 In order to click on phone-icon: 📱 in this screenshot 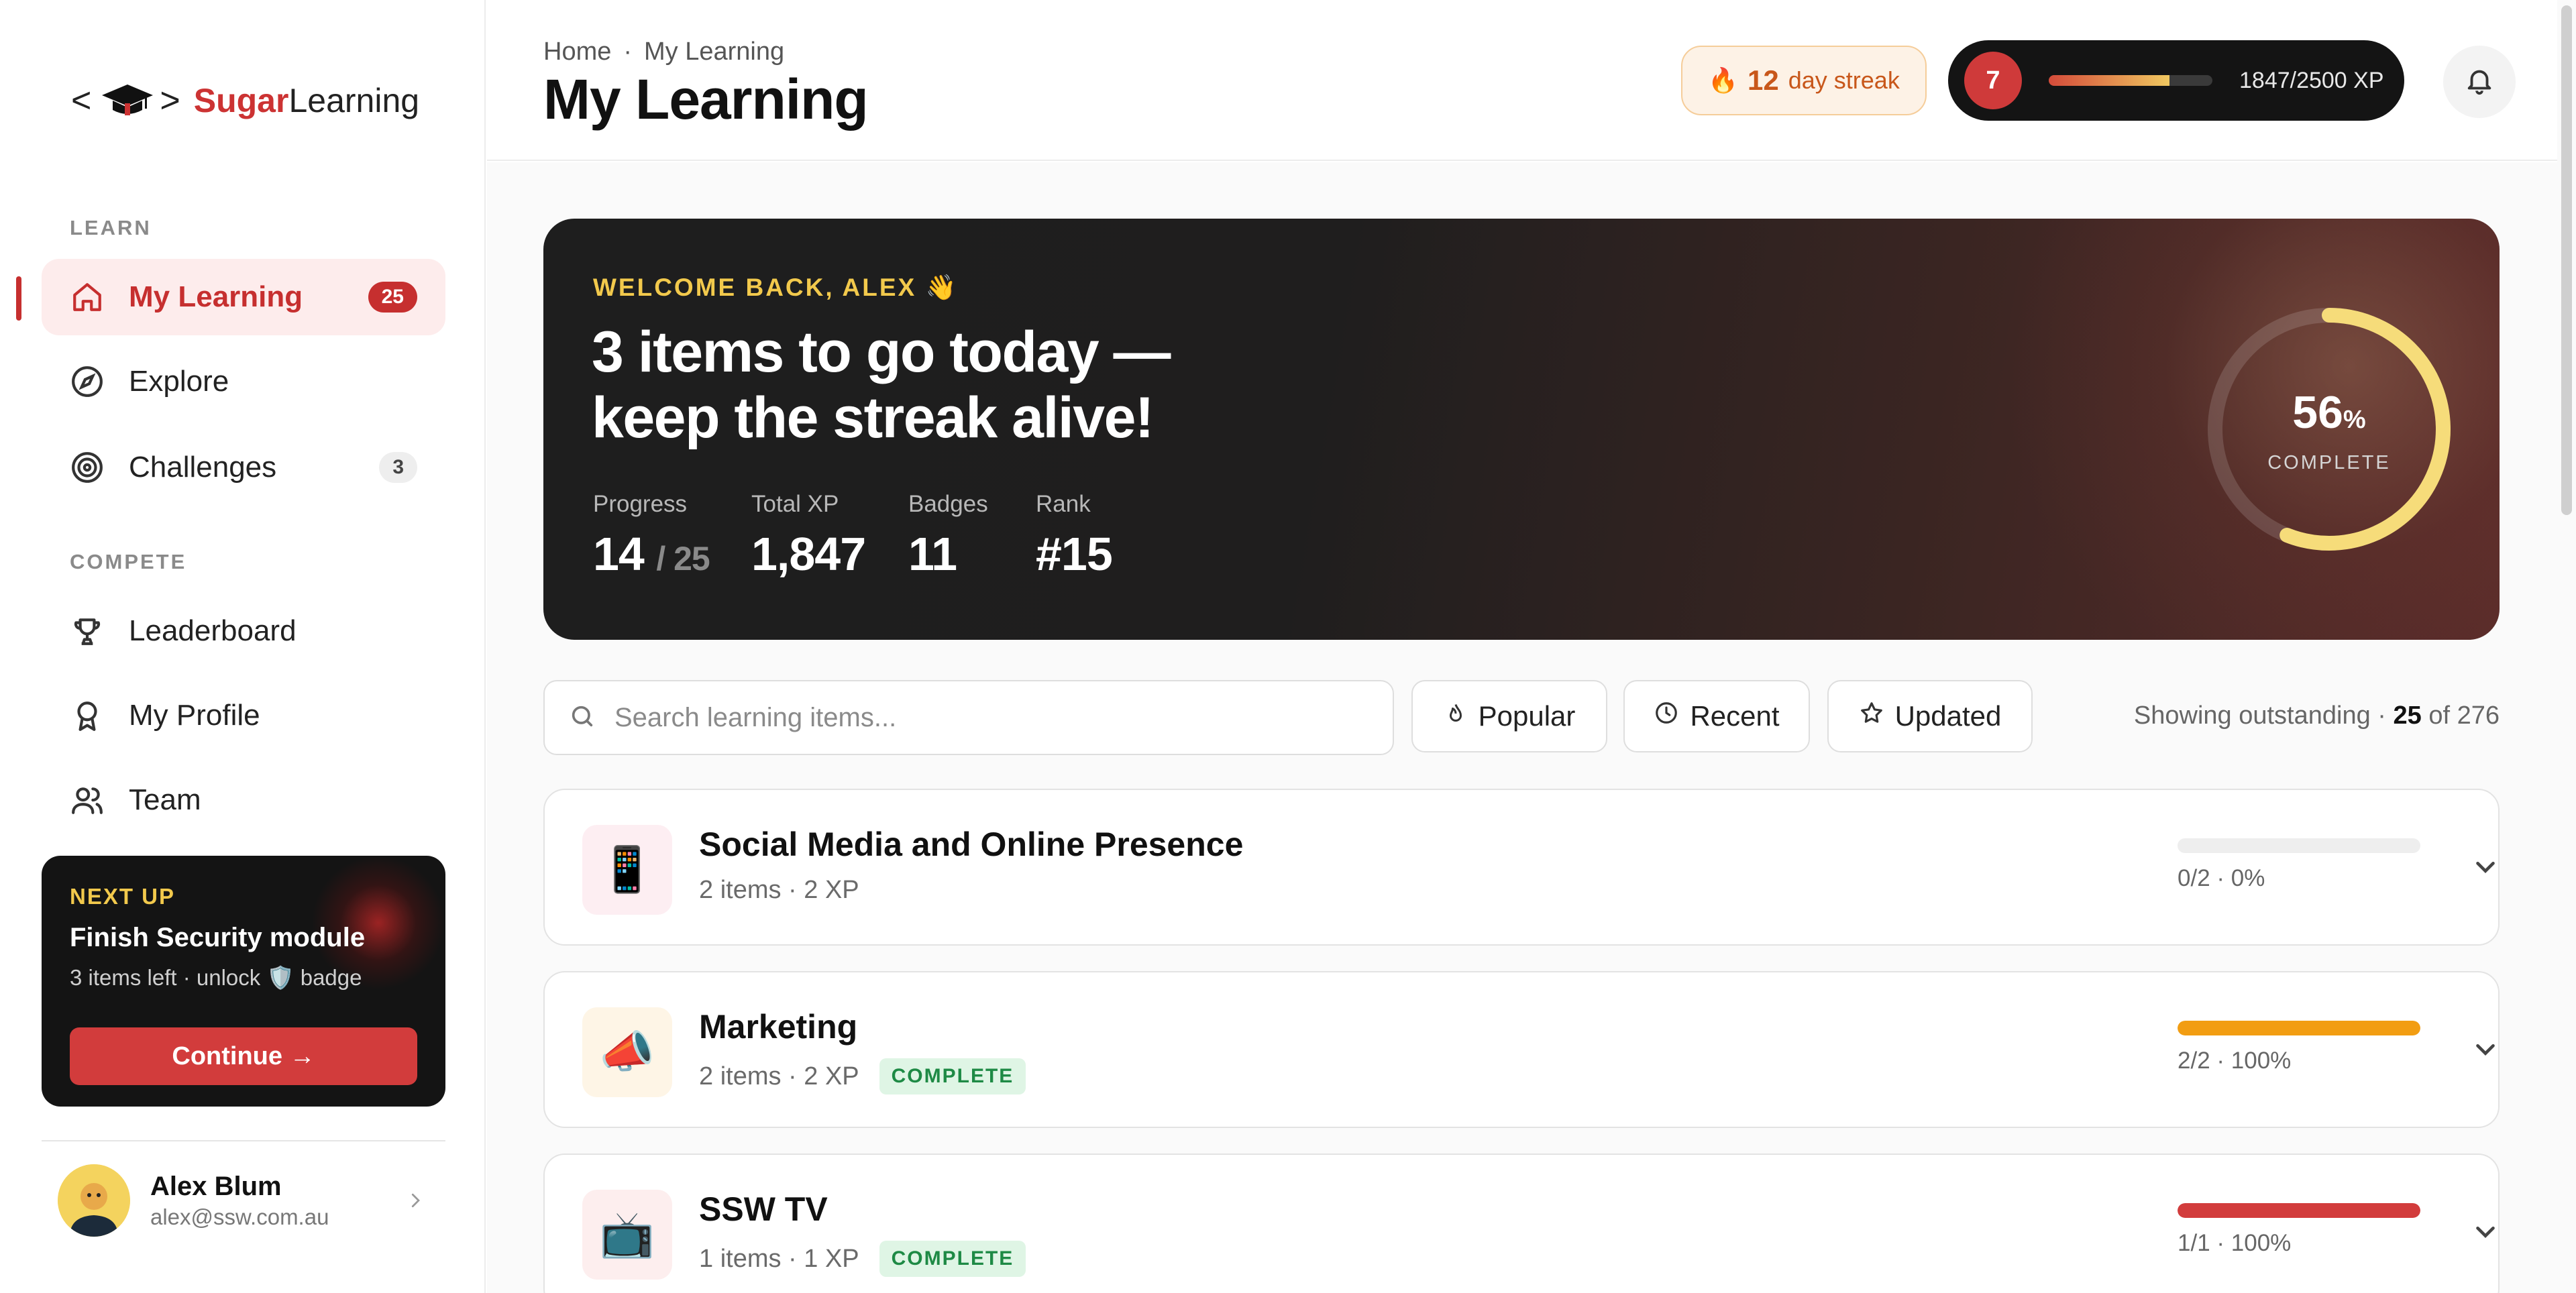, I will do `click(627, 870)`.